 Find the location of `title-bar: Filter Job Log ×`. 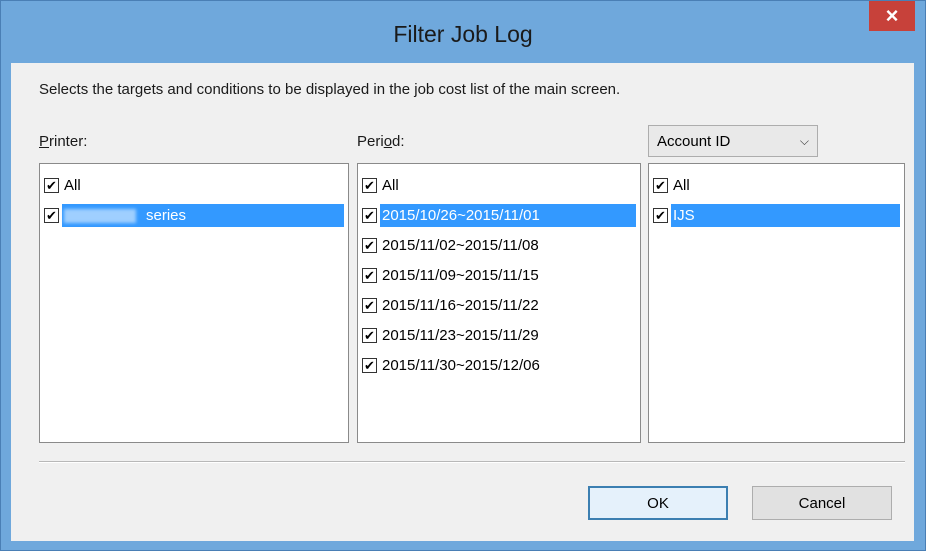

title-bar: Filter Job Log × is located at coordinates (463, 32).